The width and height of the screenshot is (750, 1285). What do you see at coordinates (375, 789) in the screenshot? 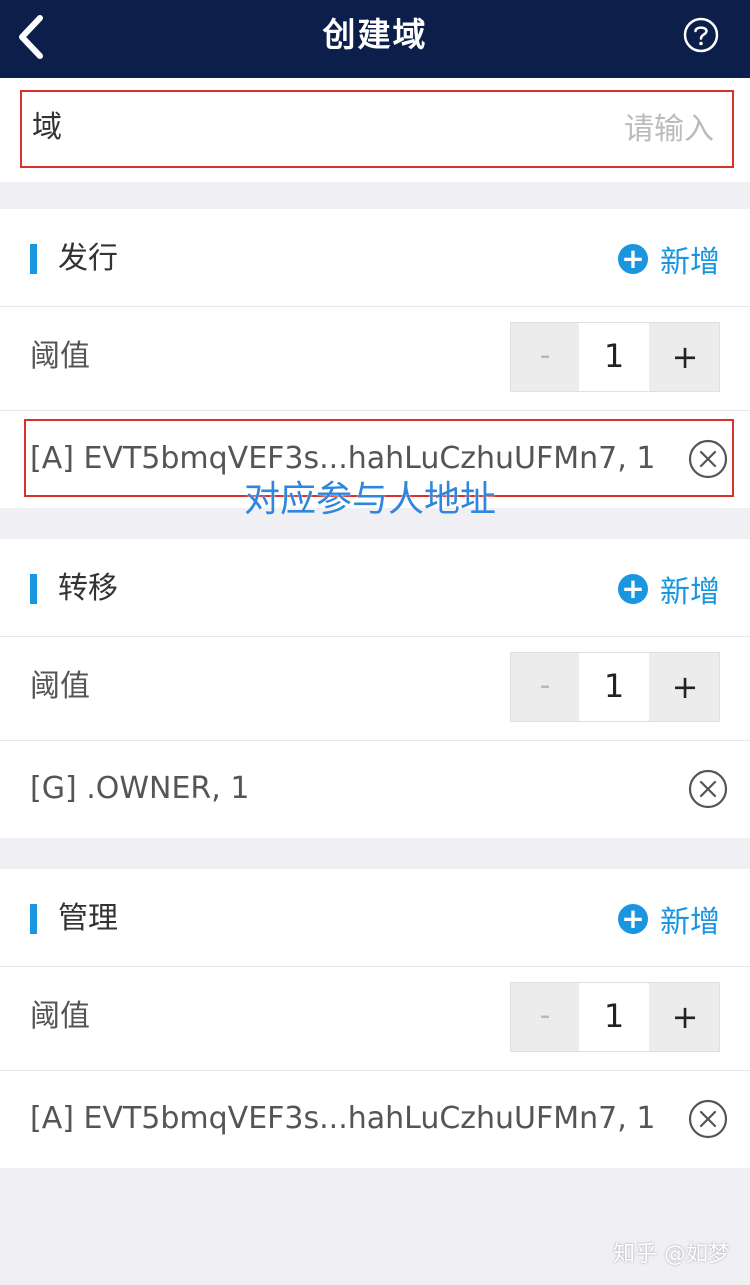
I see `list-item: [G] .OWNER, 1` at bounding box center [375, 789].